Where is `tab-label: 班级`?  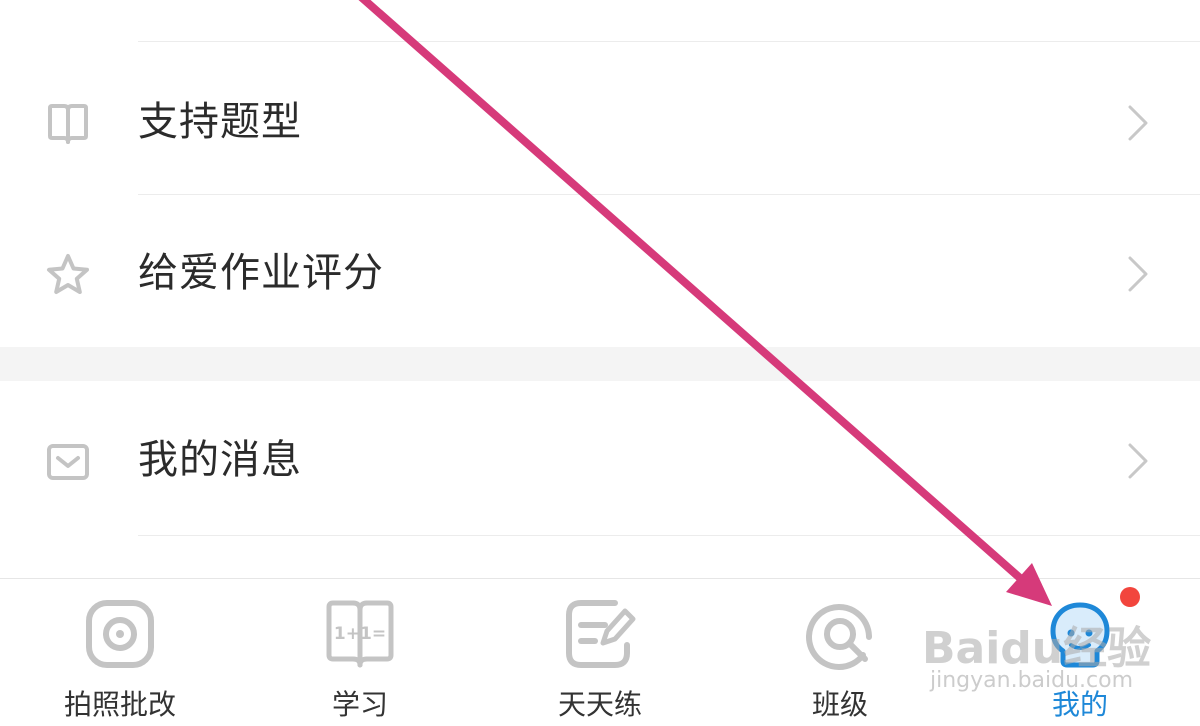 tab-label: 班级 is located at coordinates (839, 704).